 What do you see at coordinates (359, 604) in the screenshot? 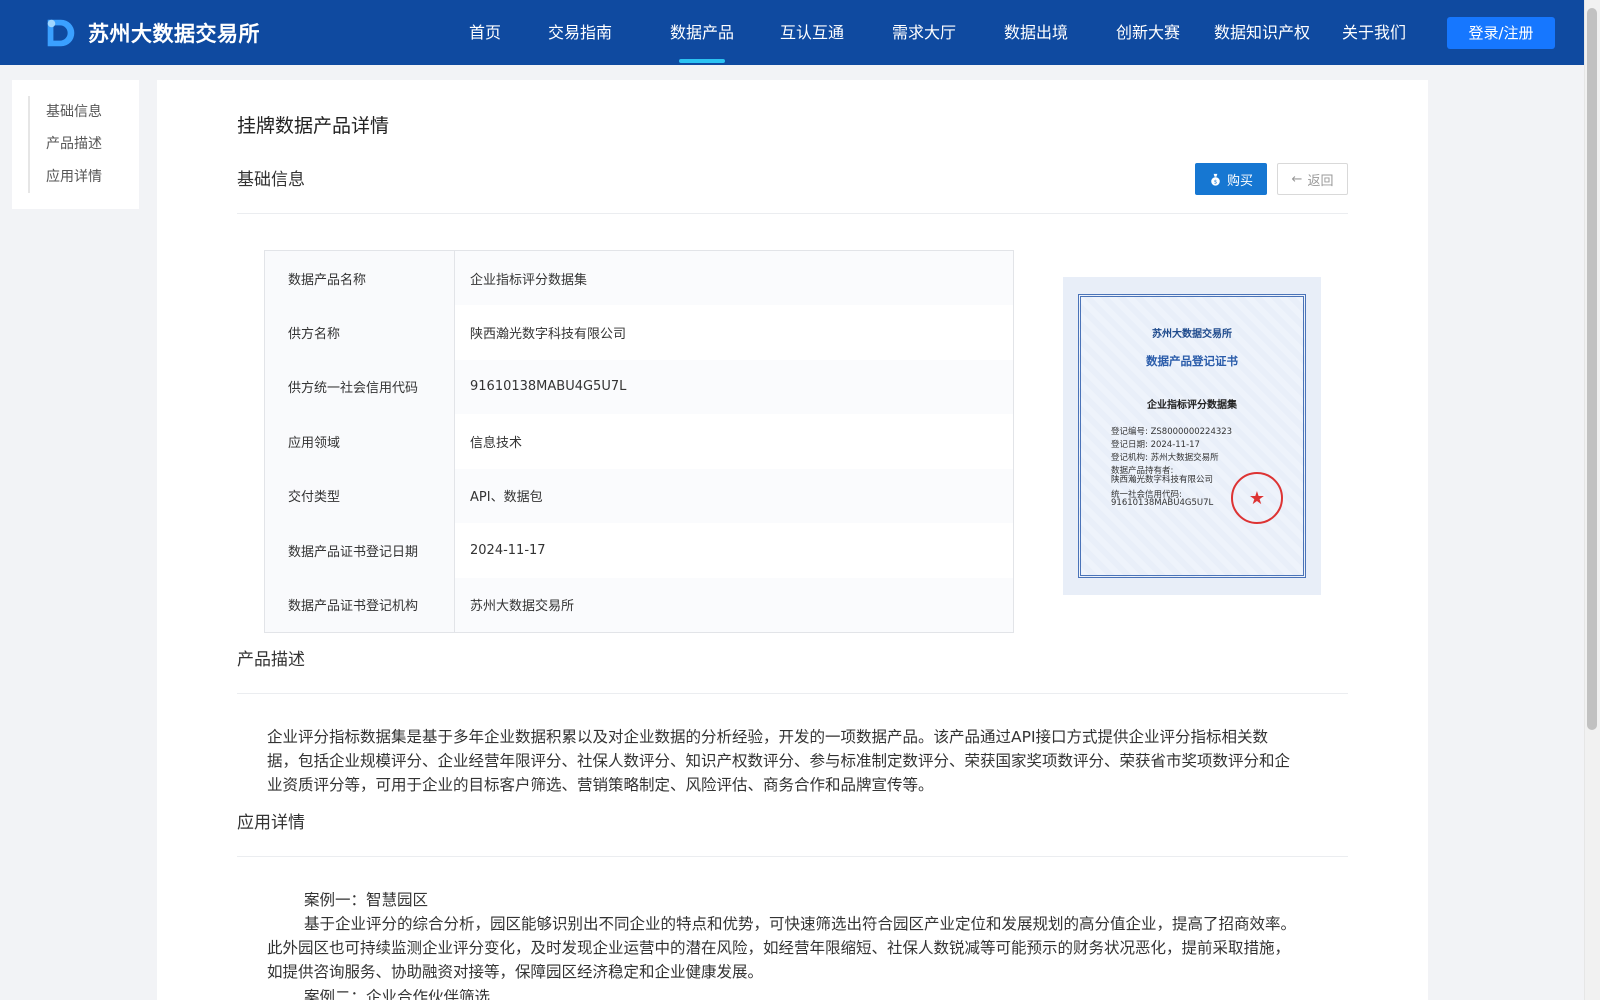
I see `info-key: 数据产品证书登记机构` at bounding box center [359, 604].